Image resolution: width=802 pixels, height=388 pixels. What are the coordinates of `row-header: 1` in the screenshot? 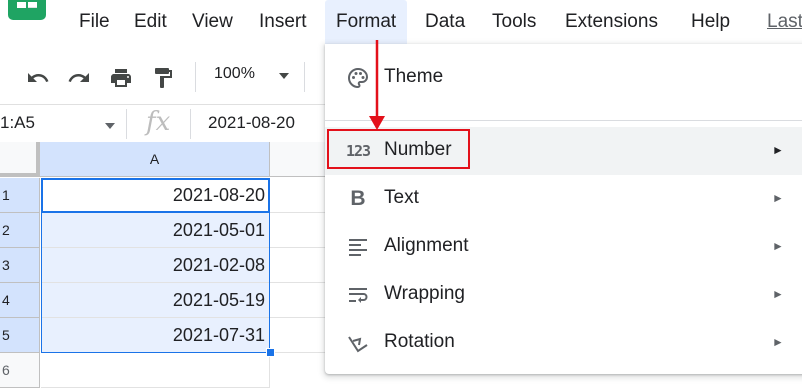 It's located at (20, 195).